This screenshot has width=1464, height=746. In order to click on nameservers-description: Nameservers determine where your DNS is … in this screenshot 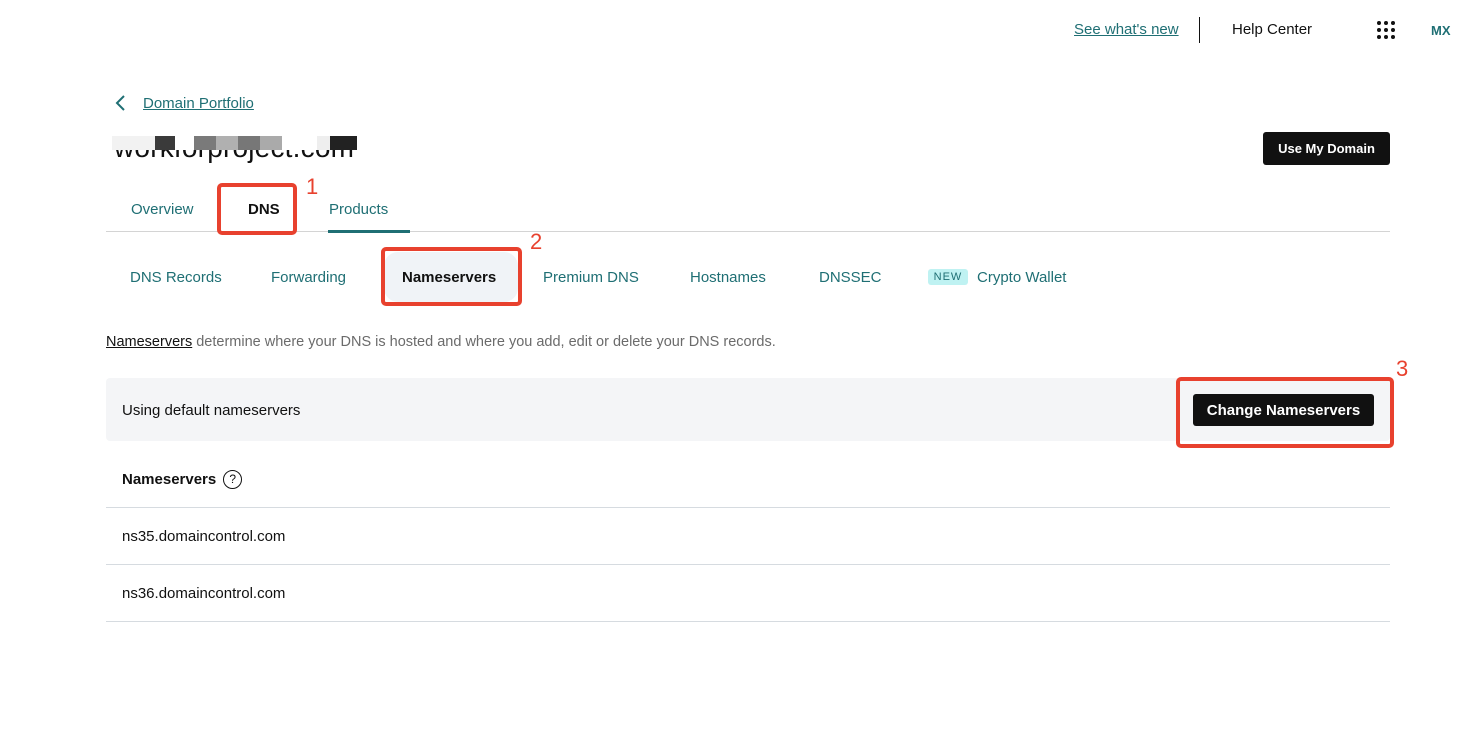, I will do `click(441, 342)`.